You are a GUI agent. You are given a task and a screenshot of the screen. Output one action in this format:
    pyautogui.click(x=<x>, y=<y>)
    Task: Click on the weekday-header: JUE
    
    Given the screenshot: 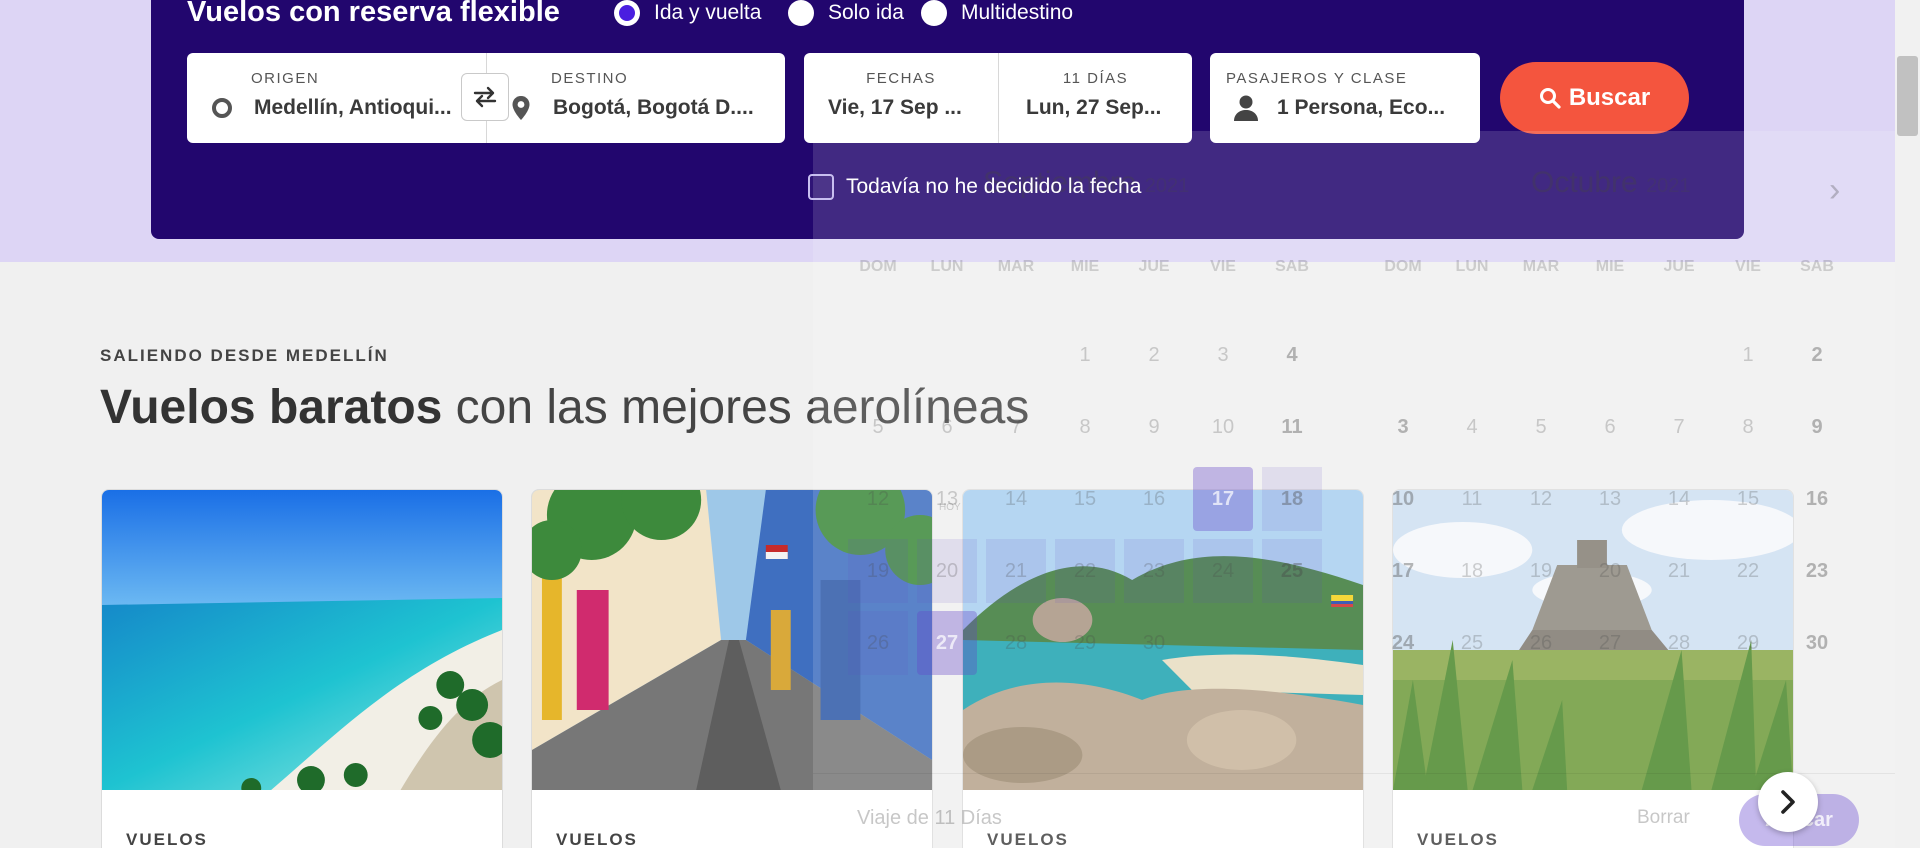 What is the action you would take?
    pyautogui.click(x=1679, y=266)
    